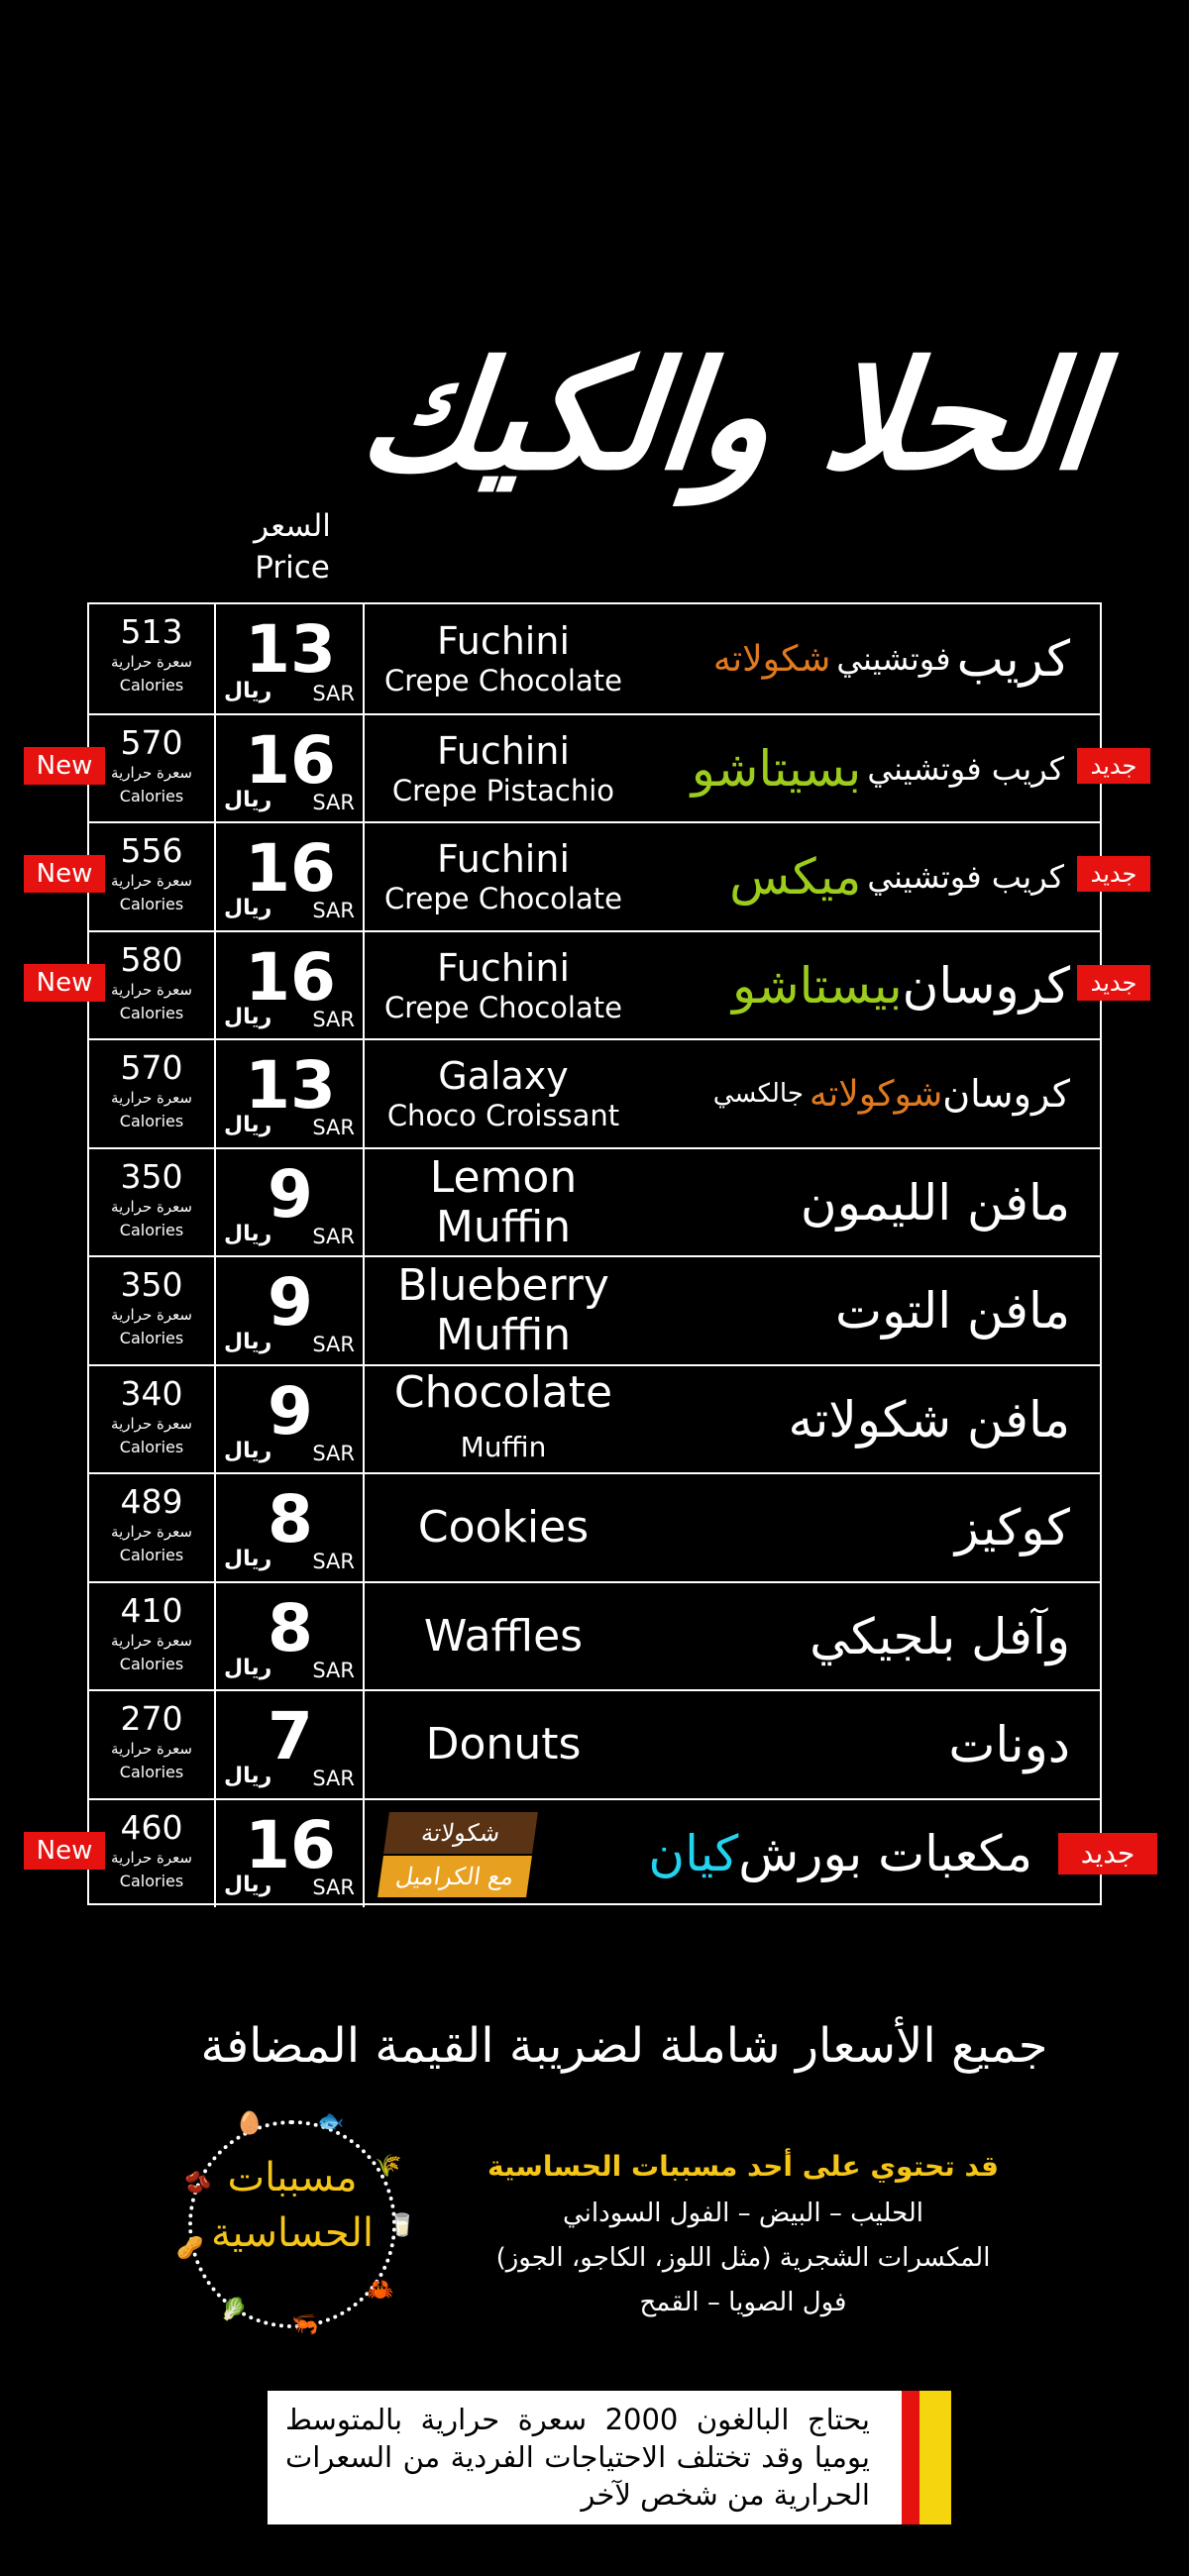 The width and height of the screenshot is (1189, 2576). What do you see at coordinates (198, 2183) in the screenshot?
I see `soy-icon: 🫘` at bounding box center [198, 2183].